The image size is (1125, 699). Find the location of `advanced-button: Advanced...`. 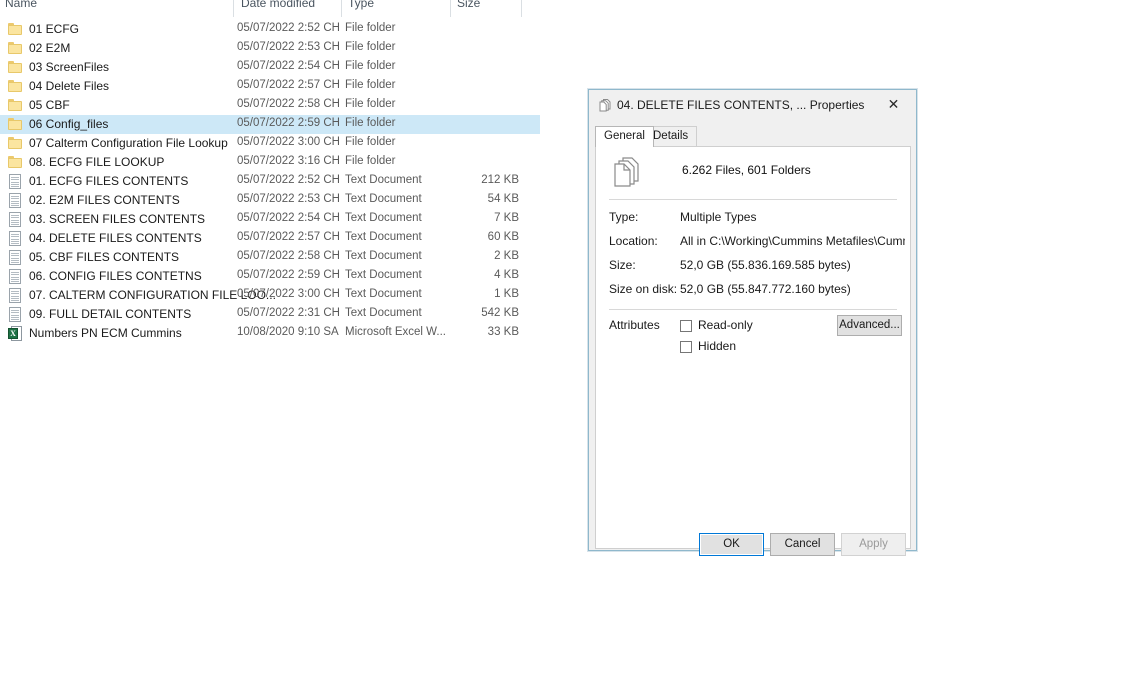

advanced-button: Advanced... is located at coordinates (869, 325).